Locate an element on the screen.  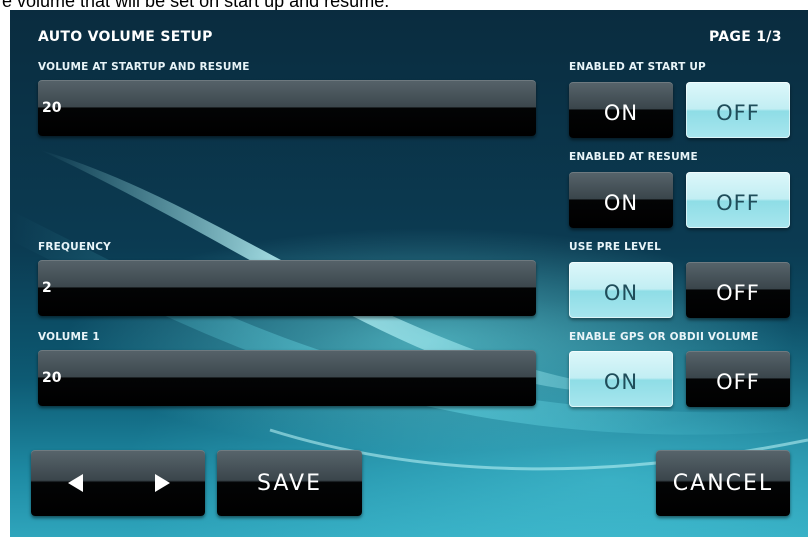
pre-level-toggle-label: USE PRE LEVEL is located at coordinates (615, 247).